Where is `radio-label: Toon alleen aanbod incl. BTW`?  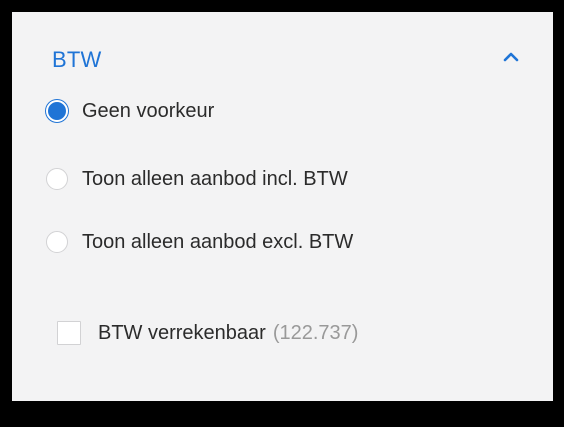
radio-label: Toon alleen aanbod incl. BTW is located at coordinates (215, 178).